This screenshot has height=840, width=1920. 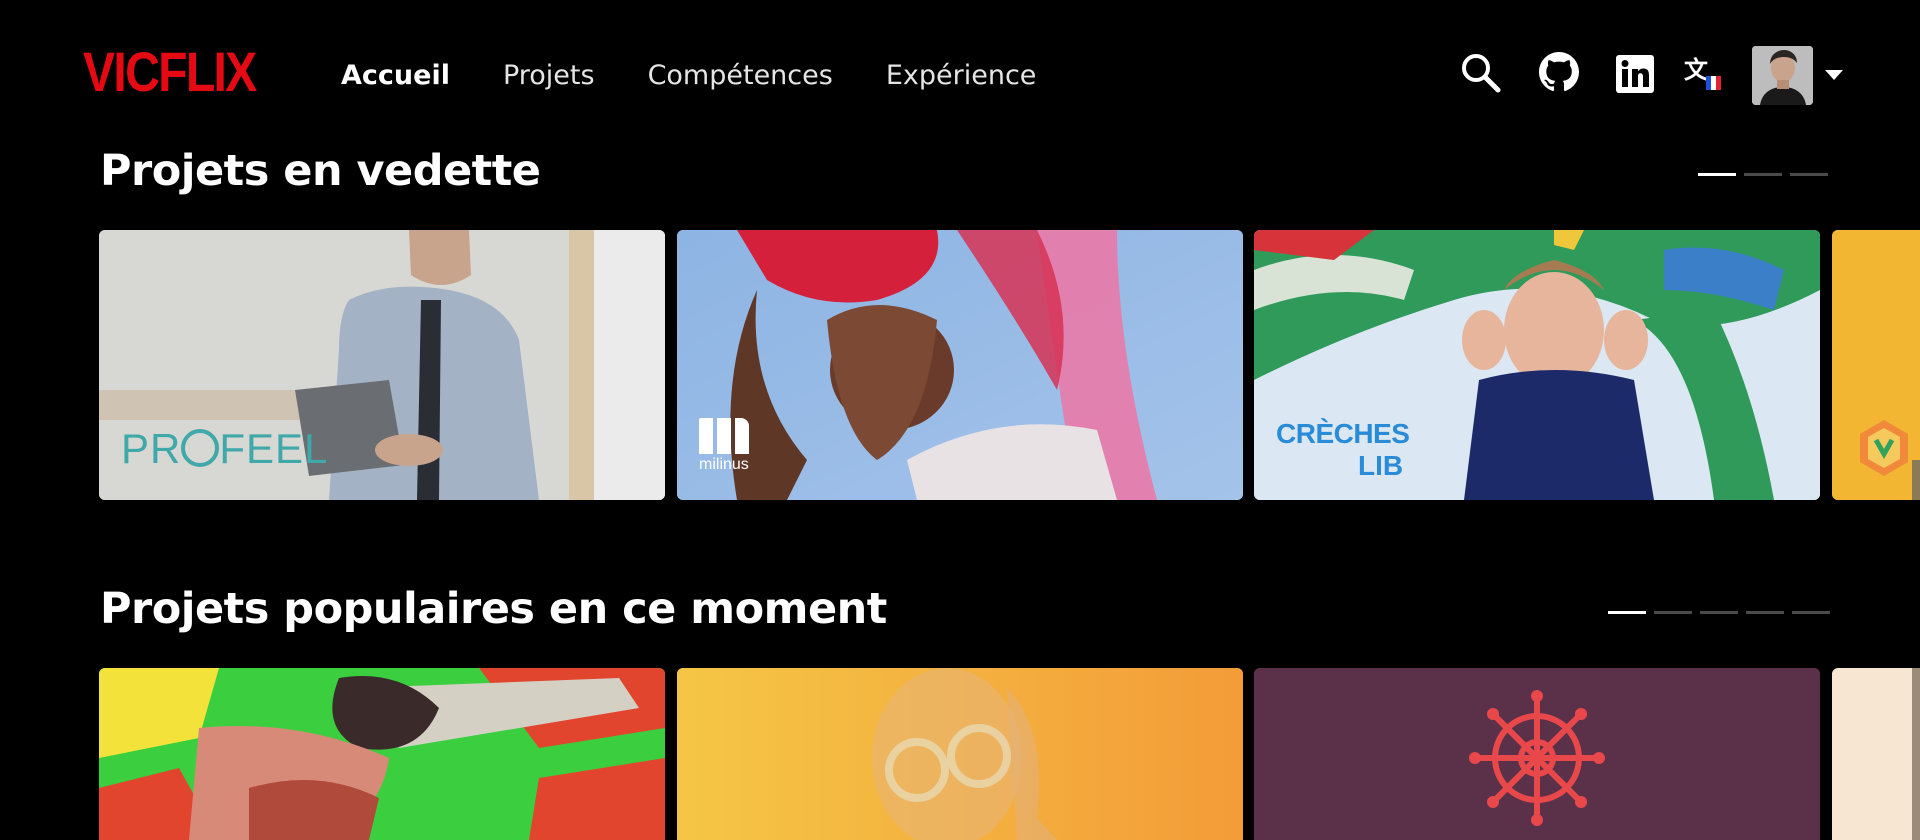 What do you see at coordinates (1537, 365) in the screenshot?
I see `project-card: CRÈCHES LIB` at bounding box center [1537, 365].